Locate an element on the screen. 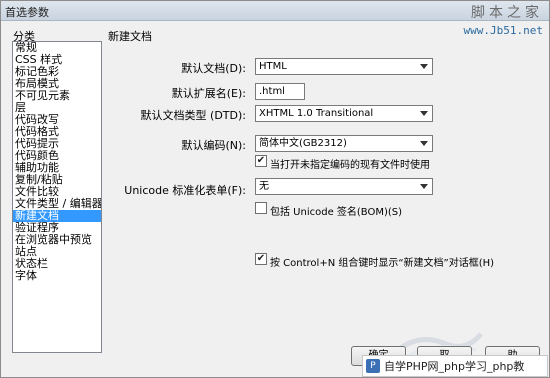 The image size is (550, 378). banner-text: 自学PHP网_php学习_php教 is located at coordinates (454, 366).